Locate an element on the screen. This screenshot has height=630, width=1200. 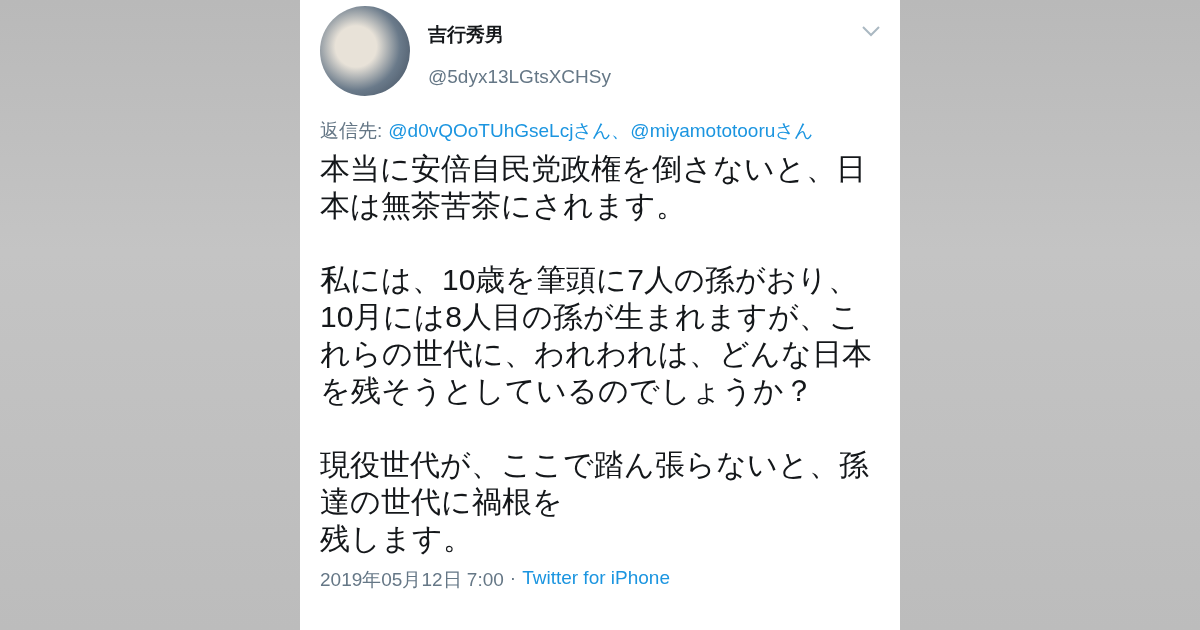
user-handle: @5dyx13LGtsXCHSy is located at coordinates (520, 77).